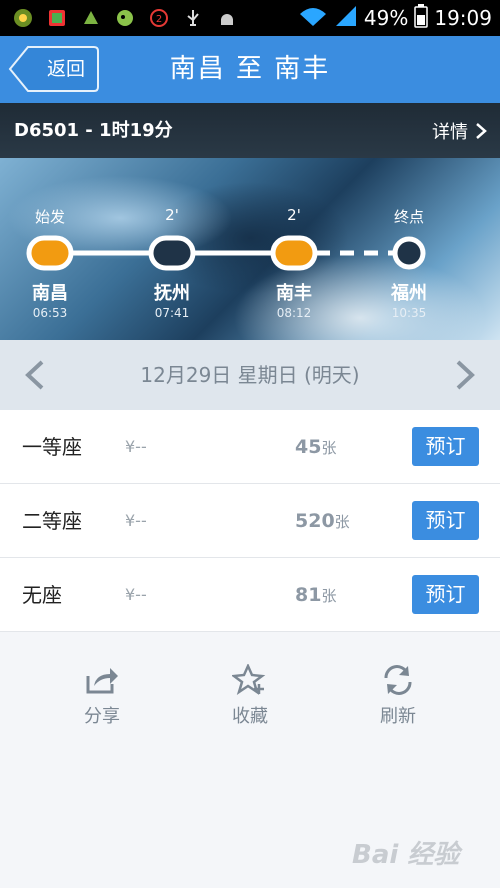  I want to click on clock: 19:09, so click(463, 18).